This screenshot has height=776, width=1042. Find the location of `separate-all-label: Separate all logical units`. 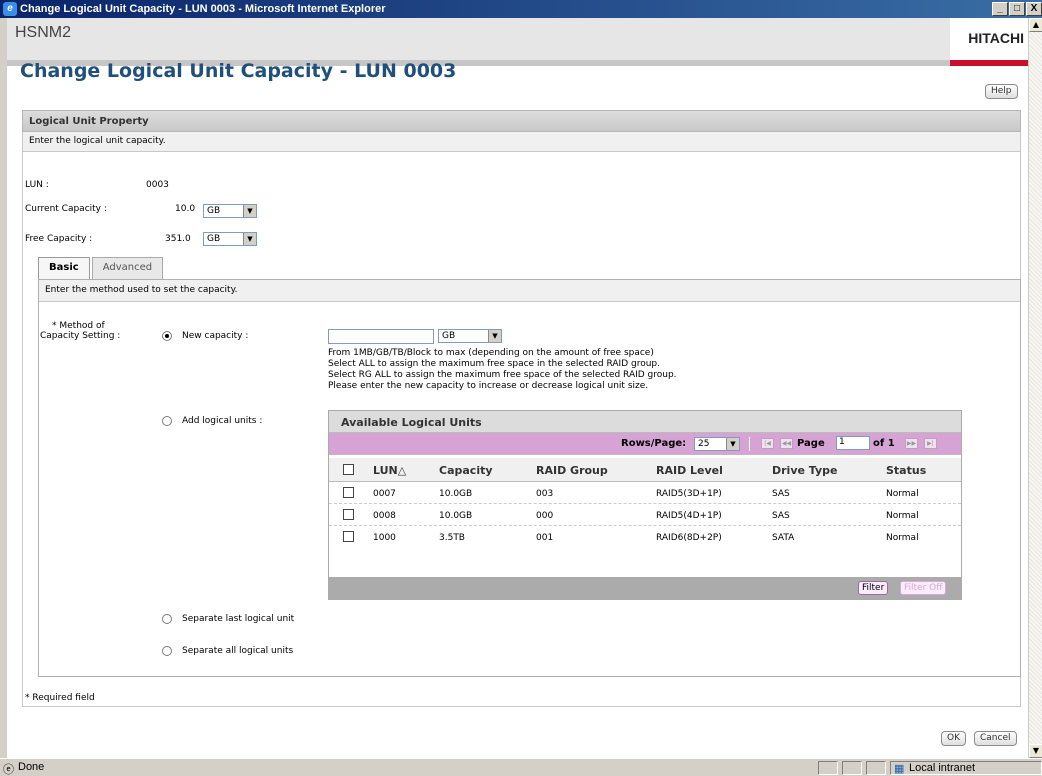

separate-all-label: Separate all logical units is located at coordinates (238, 651).